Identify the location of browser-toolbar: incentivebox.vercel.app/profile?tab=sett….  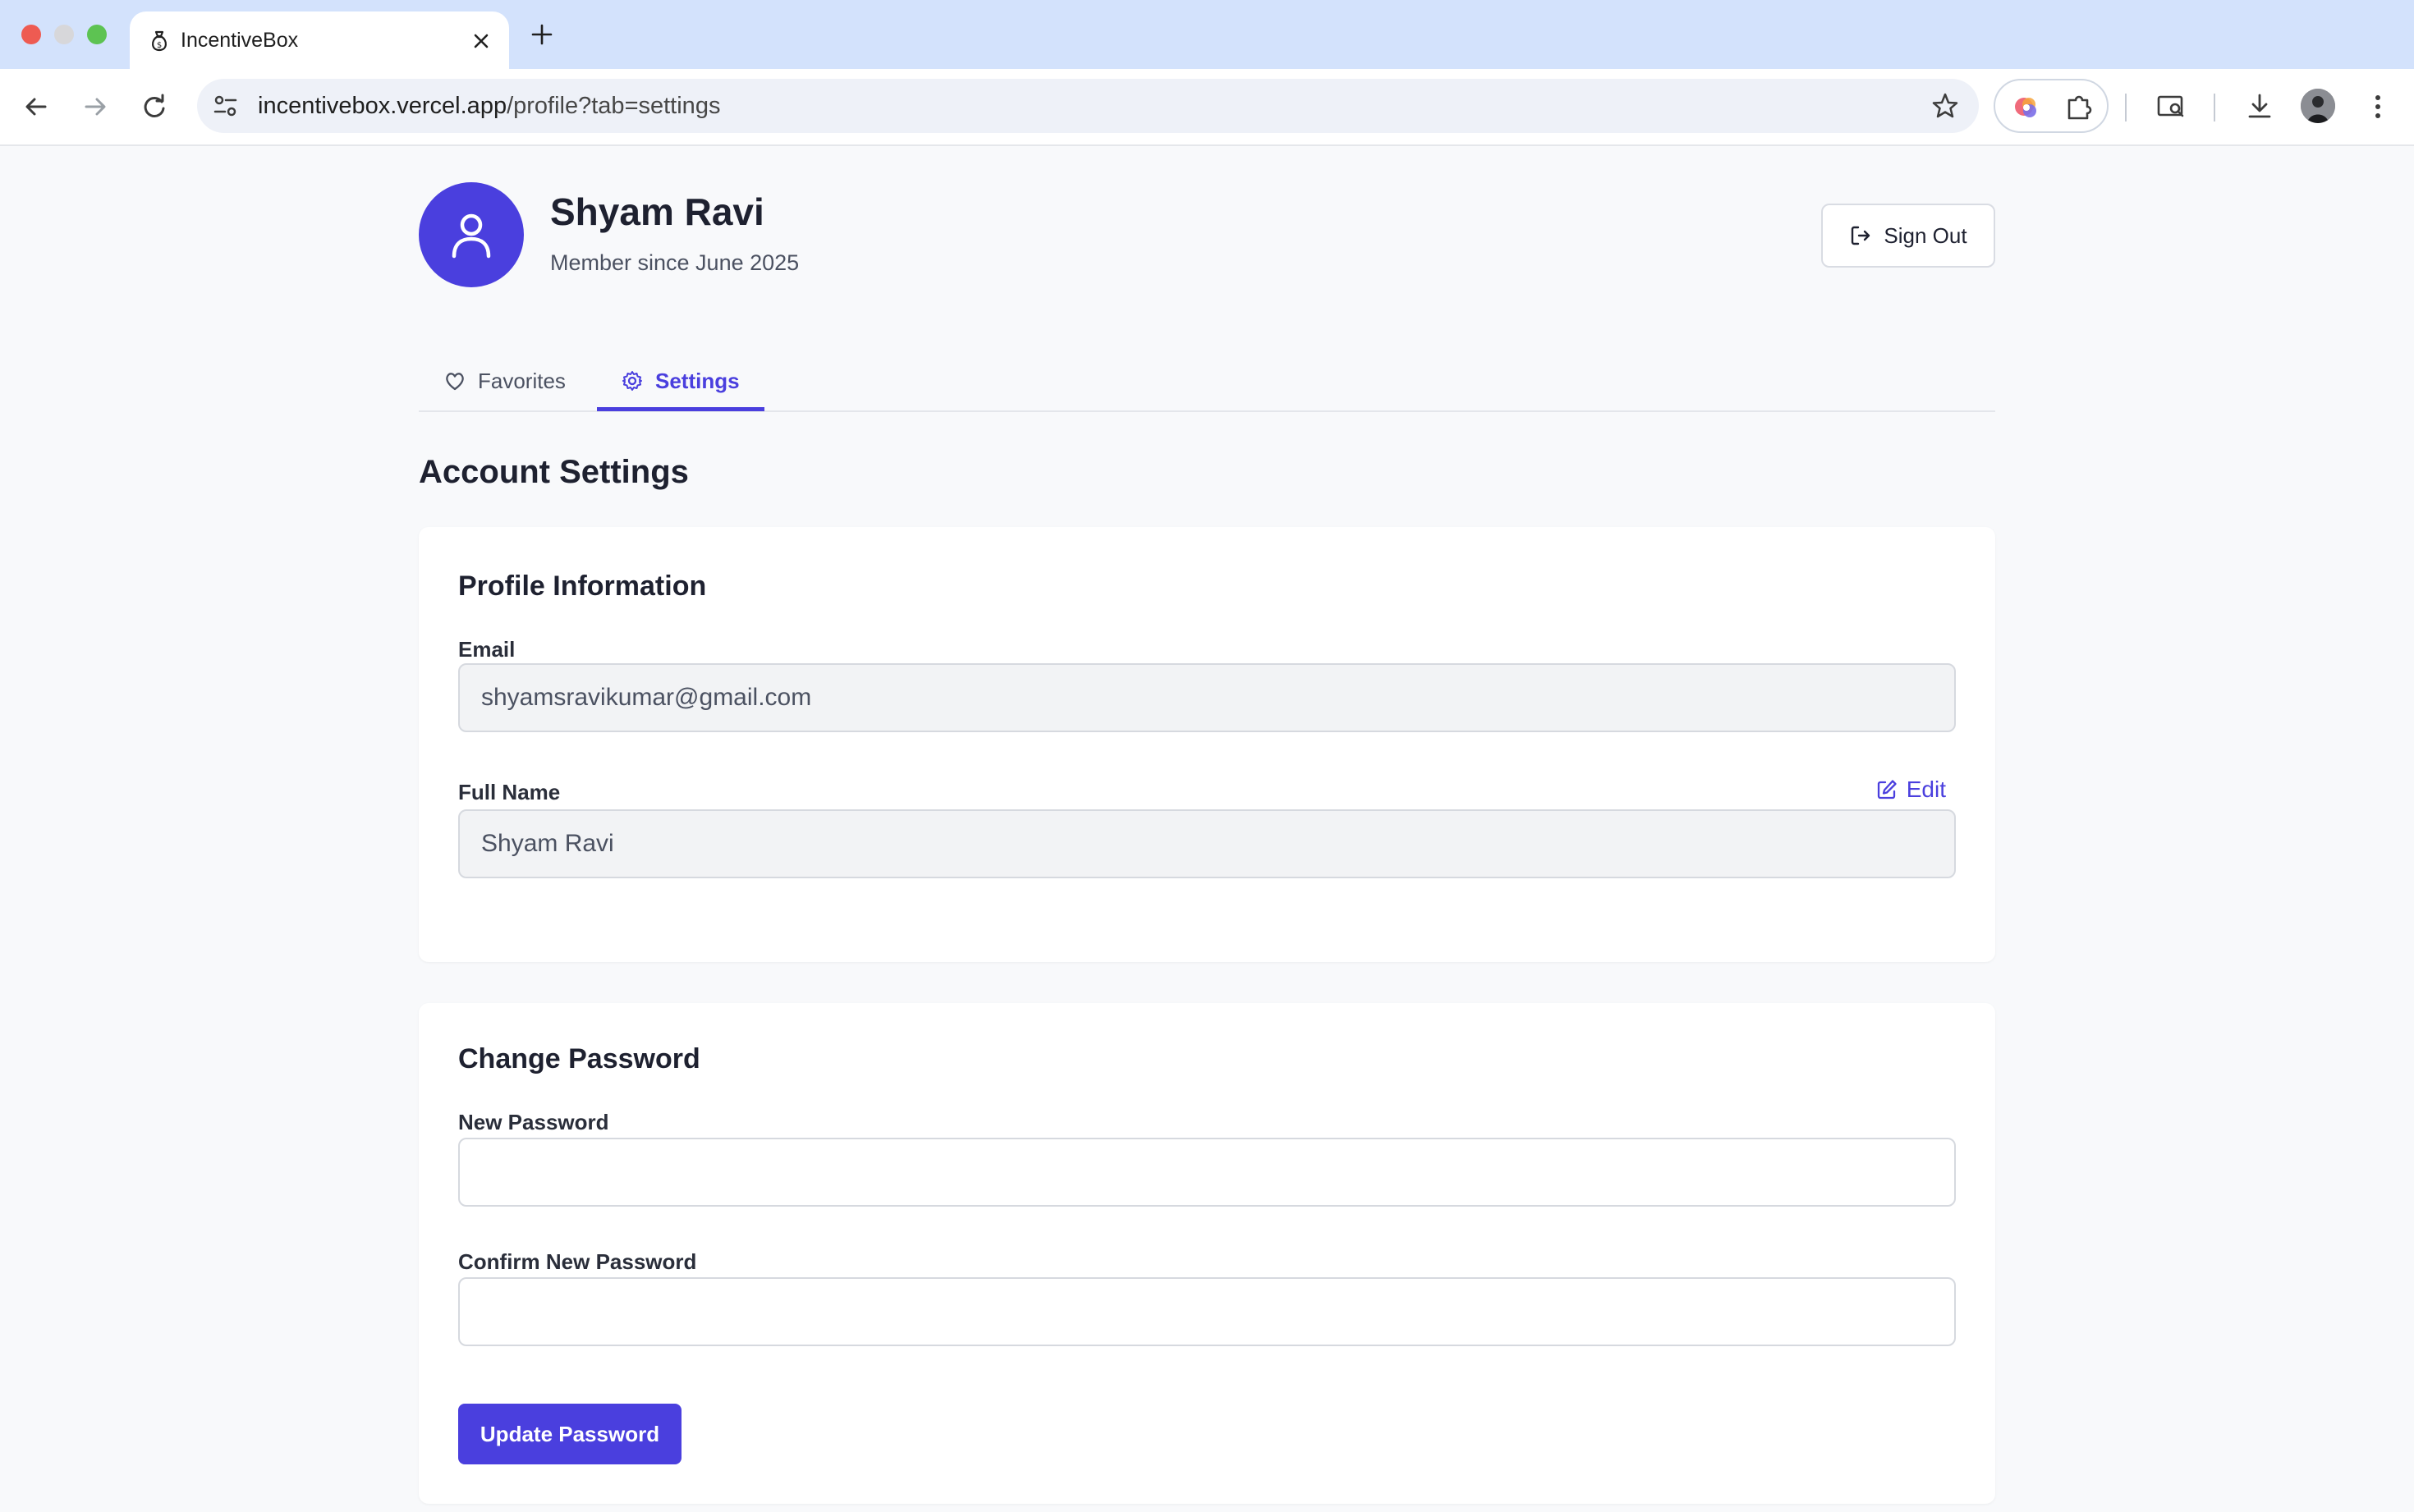
(1207, 107).